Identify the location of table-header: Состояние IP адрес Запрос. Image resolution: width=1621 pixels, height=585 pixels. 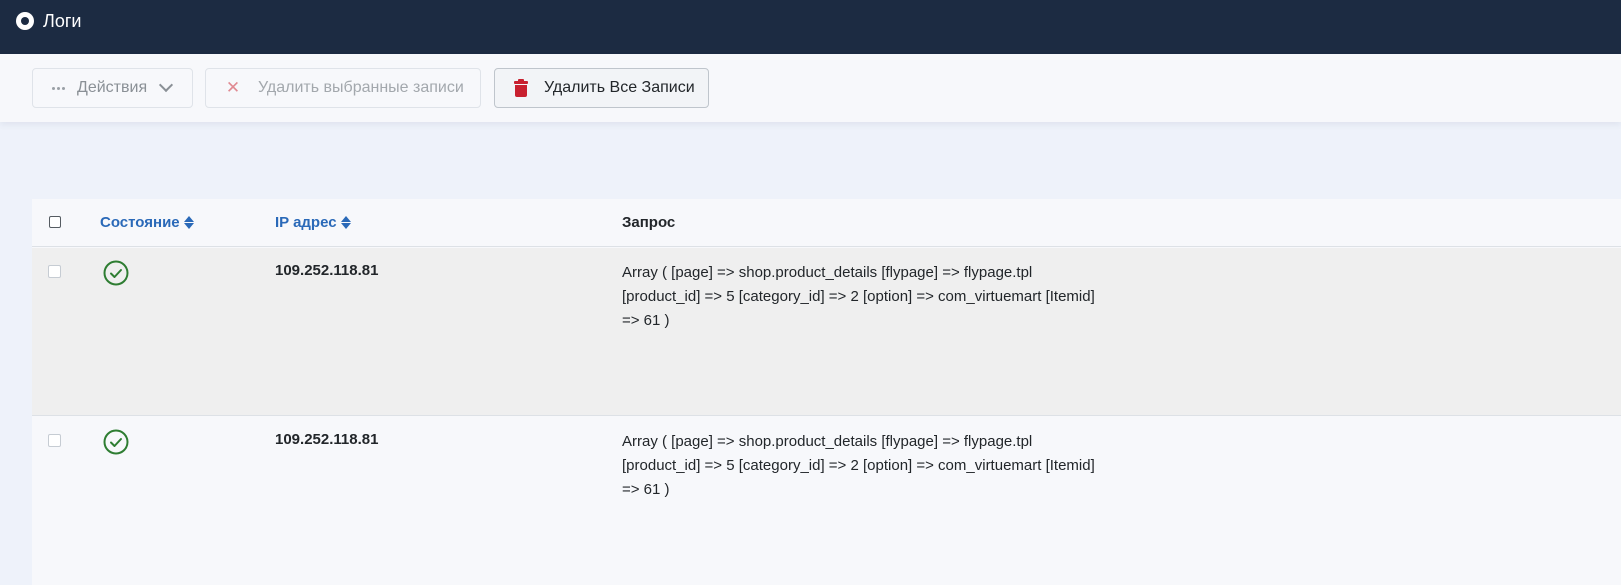
(826, 223).